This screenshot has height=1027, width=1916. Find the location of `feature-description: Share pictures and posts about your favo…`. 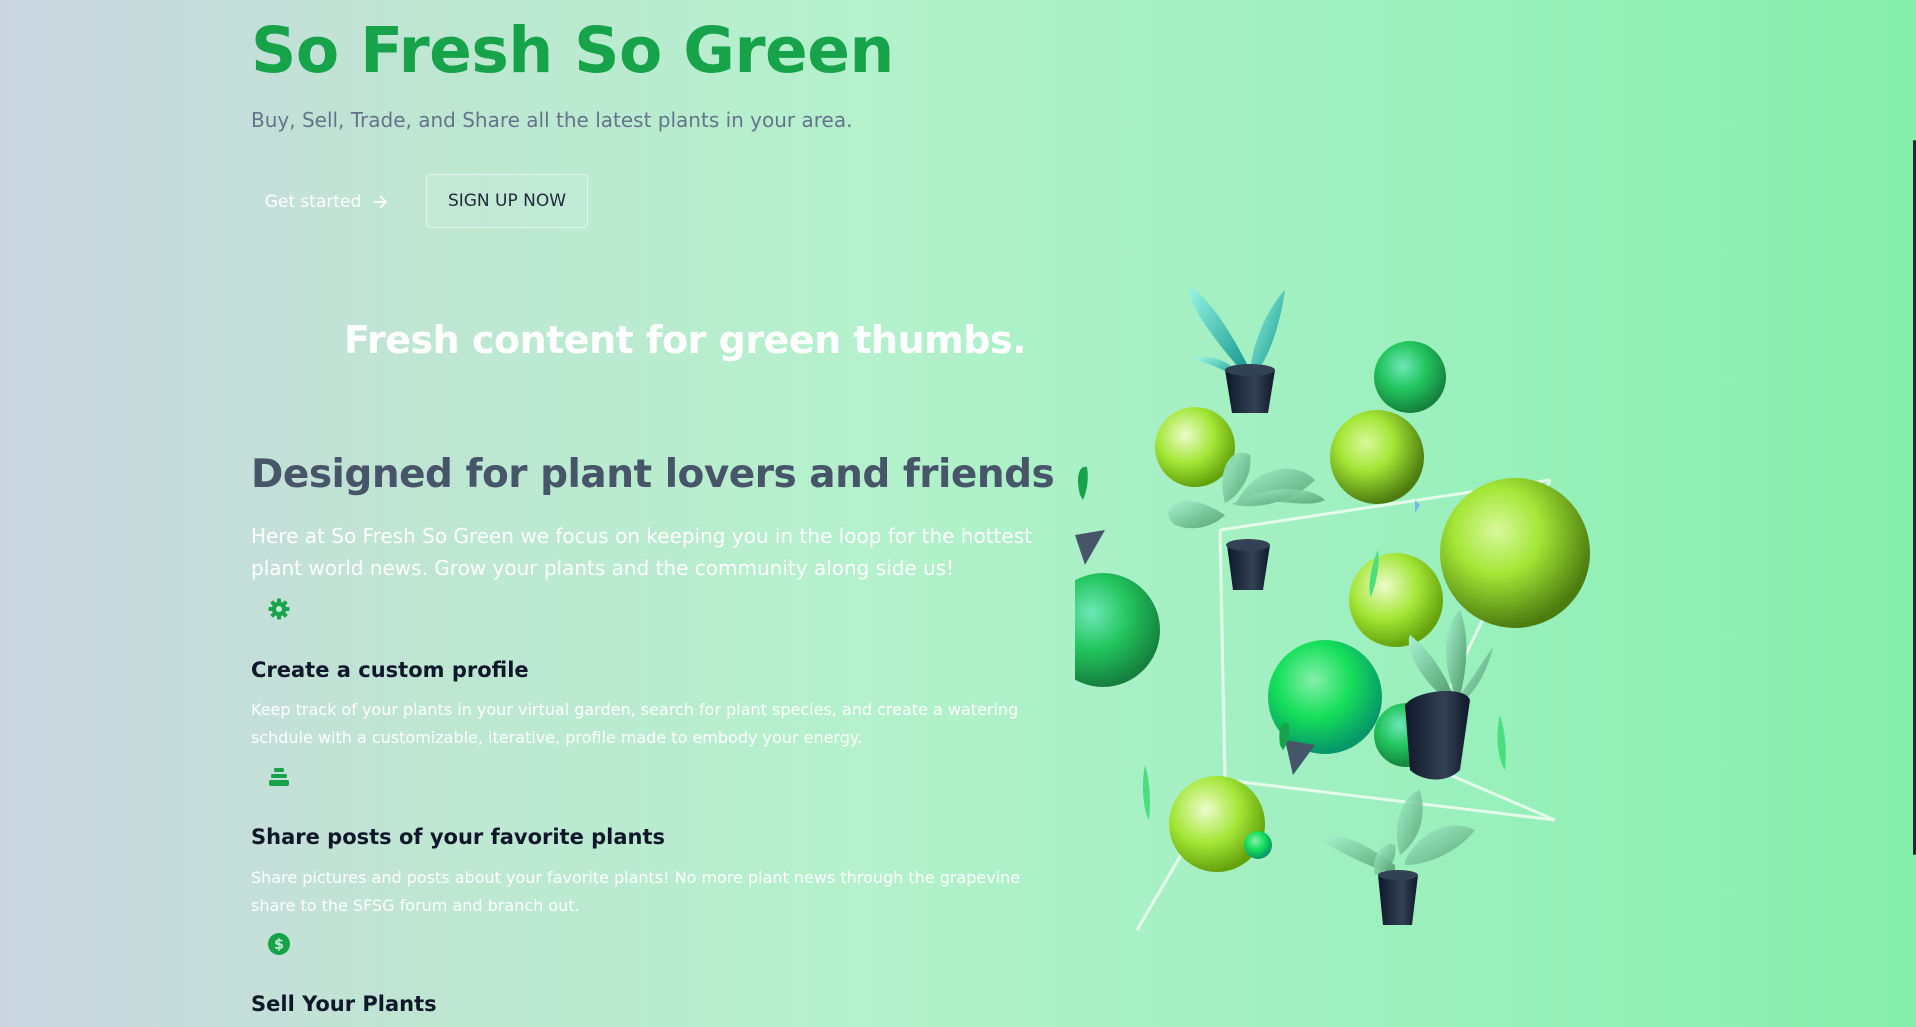

feature-description: Share pictures and posts about your favo… is located at coordinates (636, 891).